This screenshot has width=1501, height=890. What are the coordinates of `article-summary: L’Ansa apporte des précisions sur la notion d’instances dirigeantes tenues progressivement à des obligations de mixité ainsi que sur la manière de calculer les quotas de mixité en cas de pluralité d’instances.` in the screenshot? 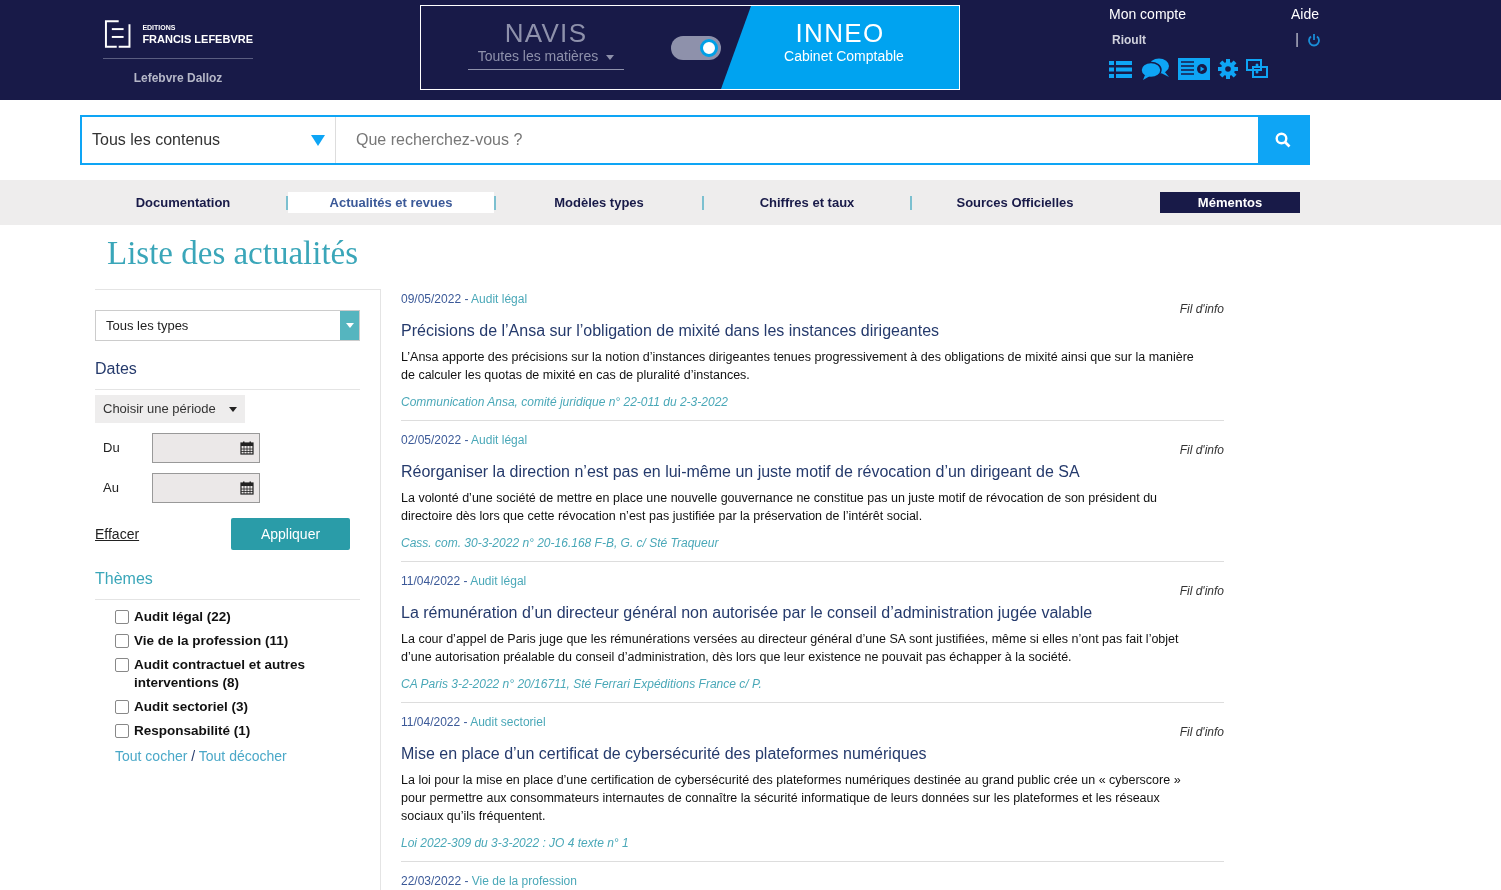 It's located at (798, 366).